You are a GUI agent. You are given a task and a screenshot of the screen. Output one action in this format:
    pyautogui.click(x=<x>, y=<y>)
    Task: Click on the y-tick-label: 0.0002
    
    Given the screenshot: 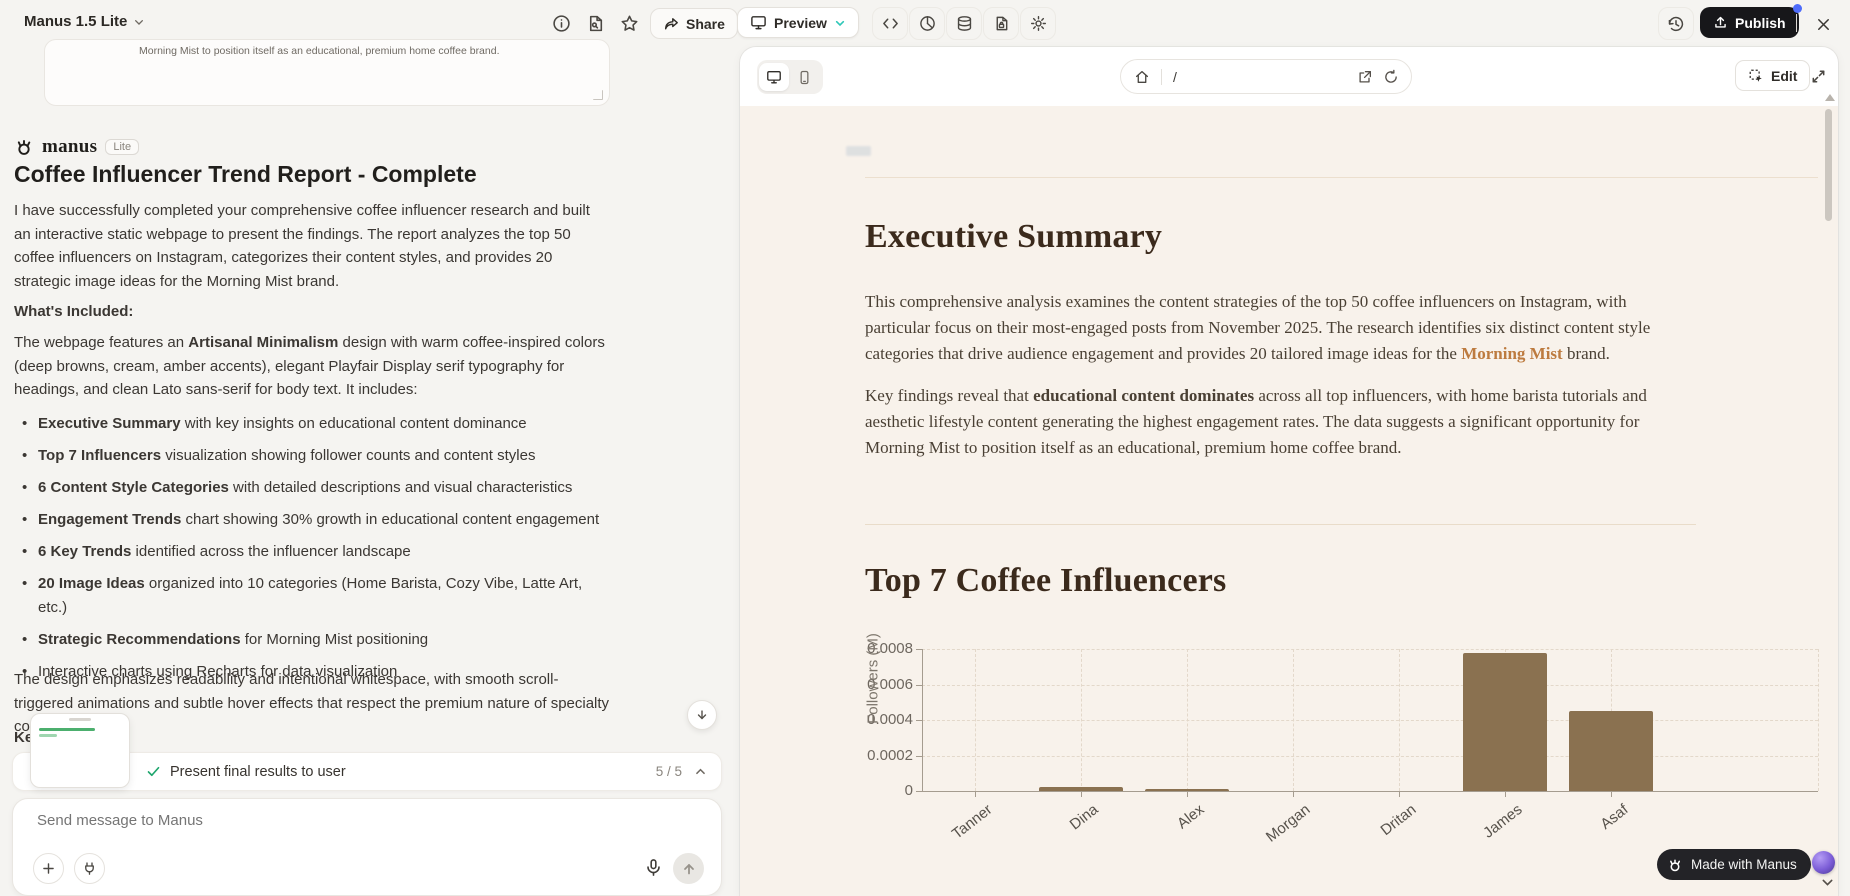 What is the action you would take?
    pyautogui.click(x=890, y=755)
    